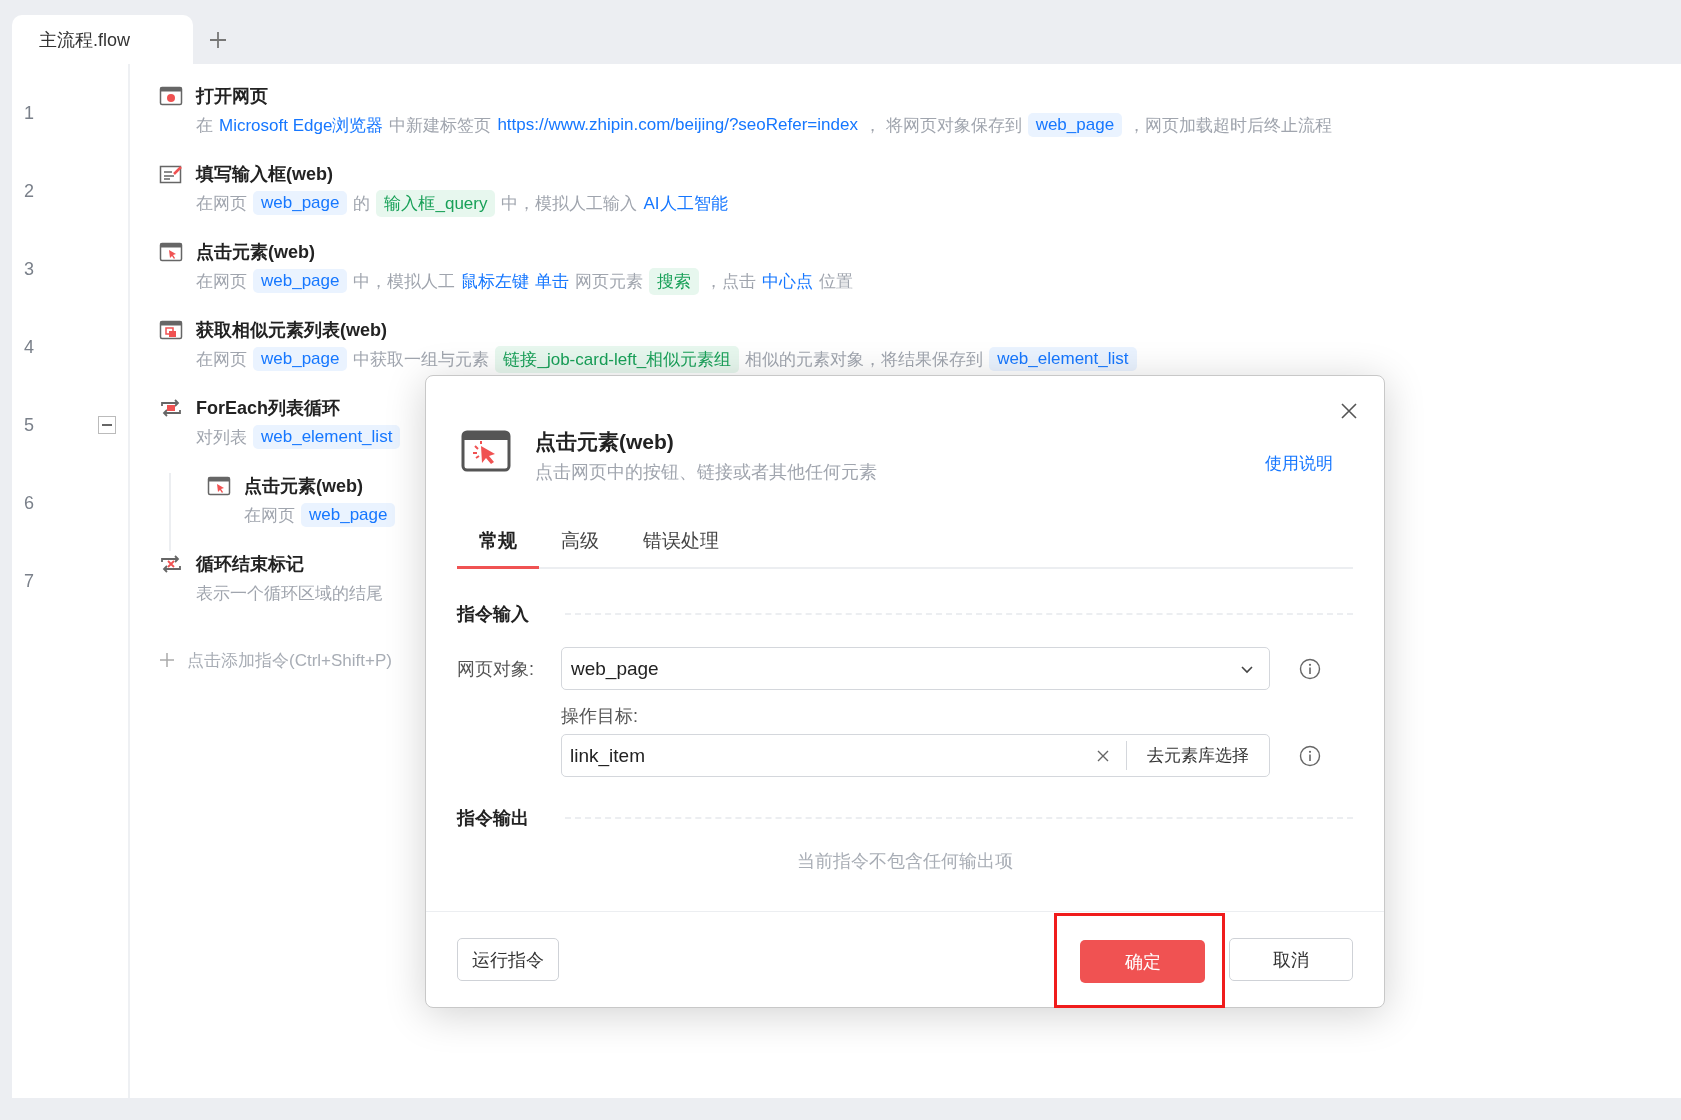  I want to click on description-text: 相似的元素对象，将结果保存到, so click(864, 359).